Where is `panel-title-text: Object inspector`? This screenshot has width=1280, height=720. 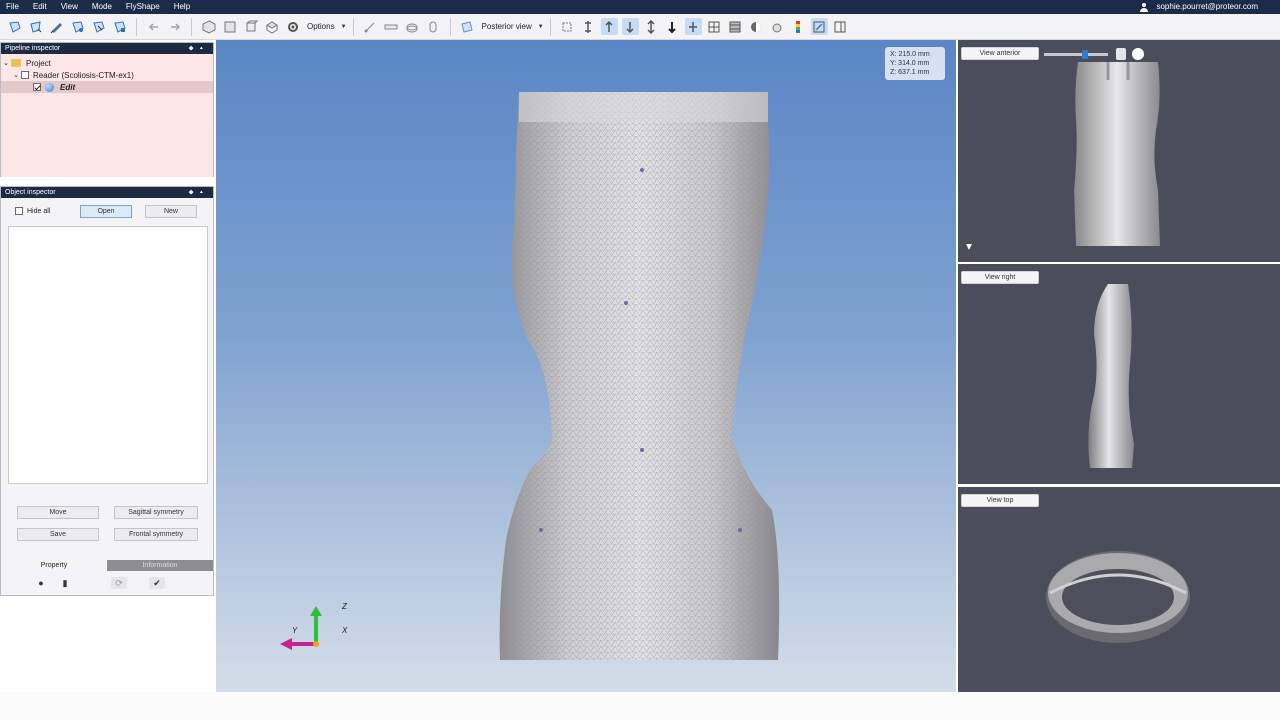
panel-title-text: Object inspector is located at coordinates (30, 192).